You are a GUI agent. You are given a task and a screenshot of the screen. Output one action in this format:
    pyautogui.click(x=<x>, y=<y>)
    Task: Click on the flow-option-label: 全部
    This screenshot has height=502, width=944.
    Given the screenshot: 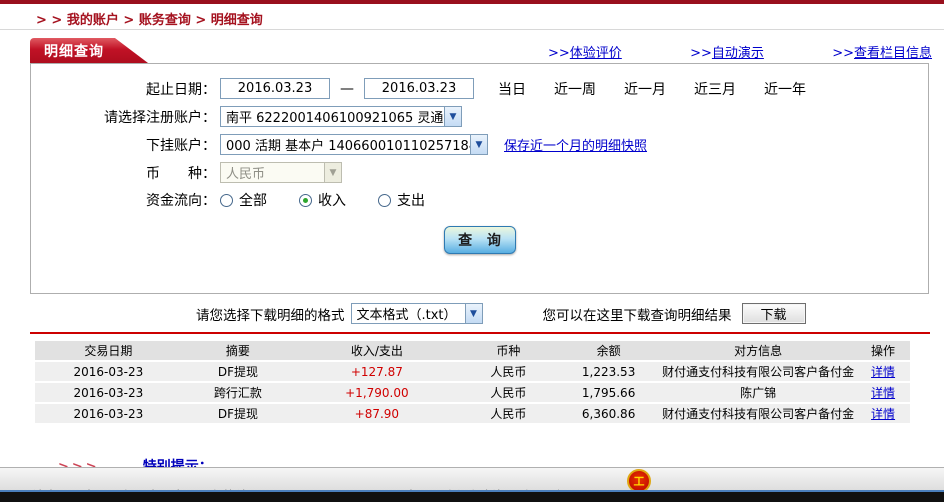 What is the action you would take?
    pyautogui.click(x=253, y=201)
    